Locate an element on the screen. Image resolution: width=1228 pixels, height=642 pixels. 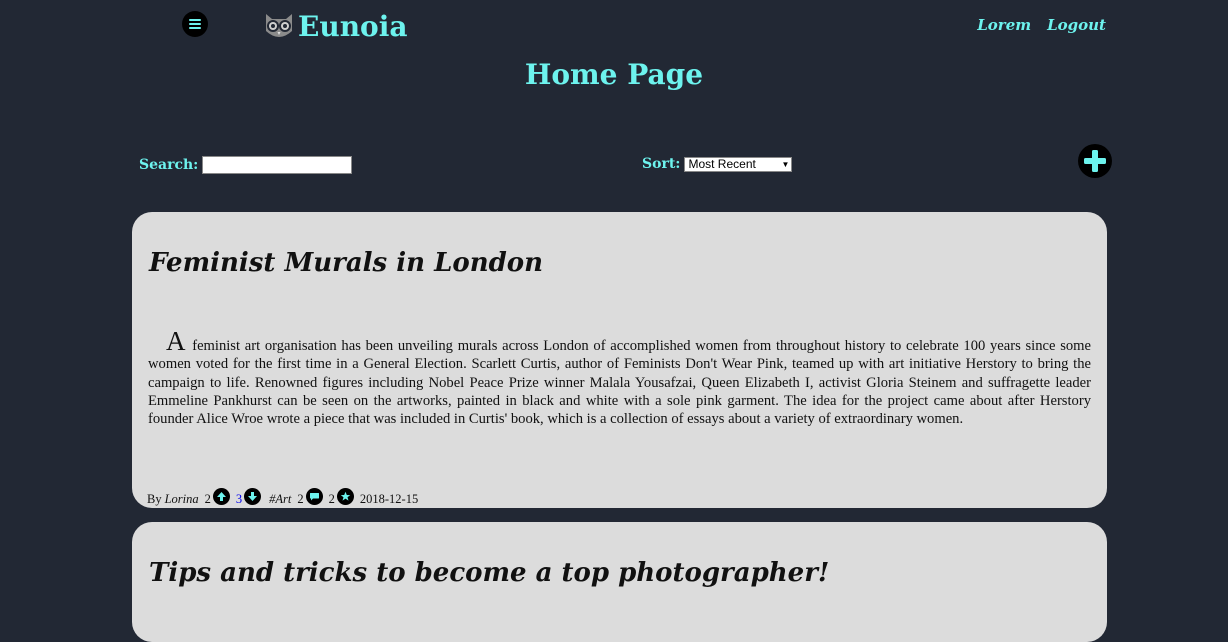
post-meta: By Lorina 2 3 #Art 2 2 2018-12-15 is located at coordinates (282, 497).